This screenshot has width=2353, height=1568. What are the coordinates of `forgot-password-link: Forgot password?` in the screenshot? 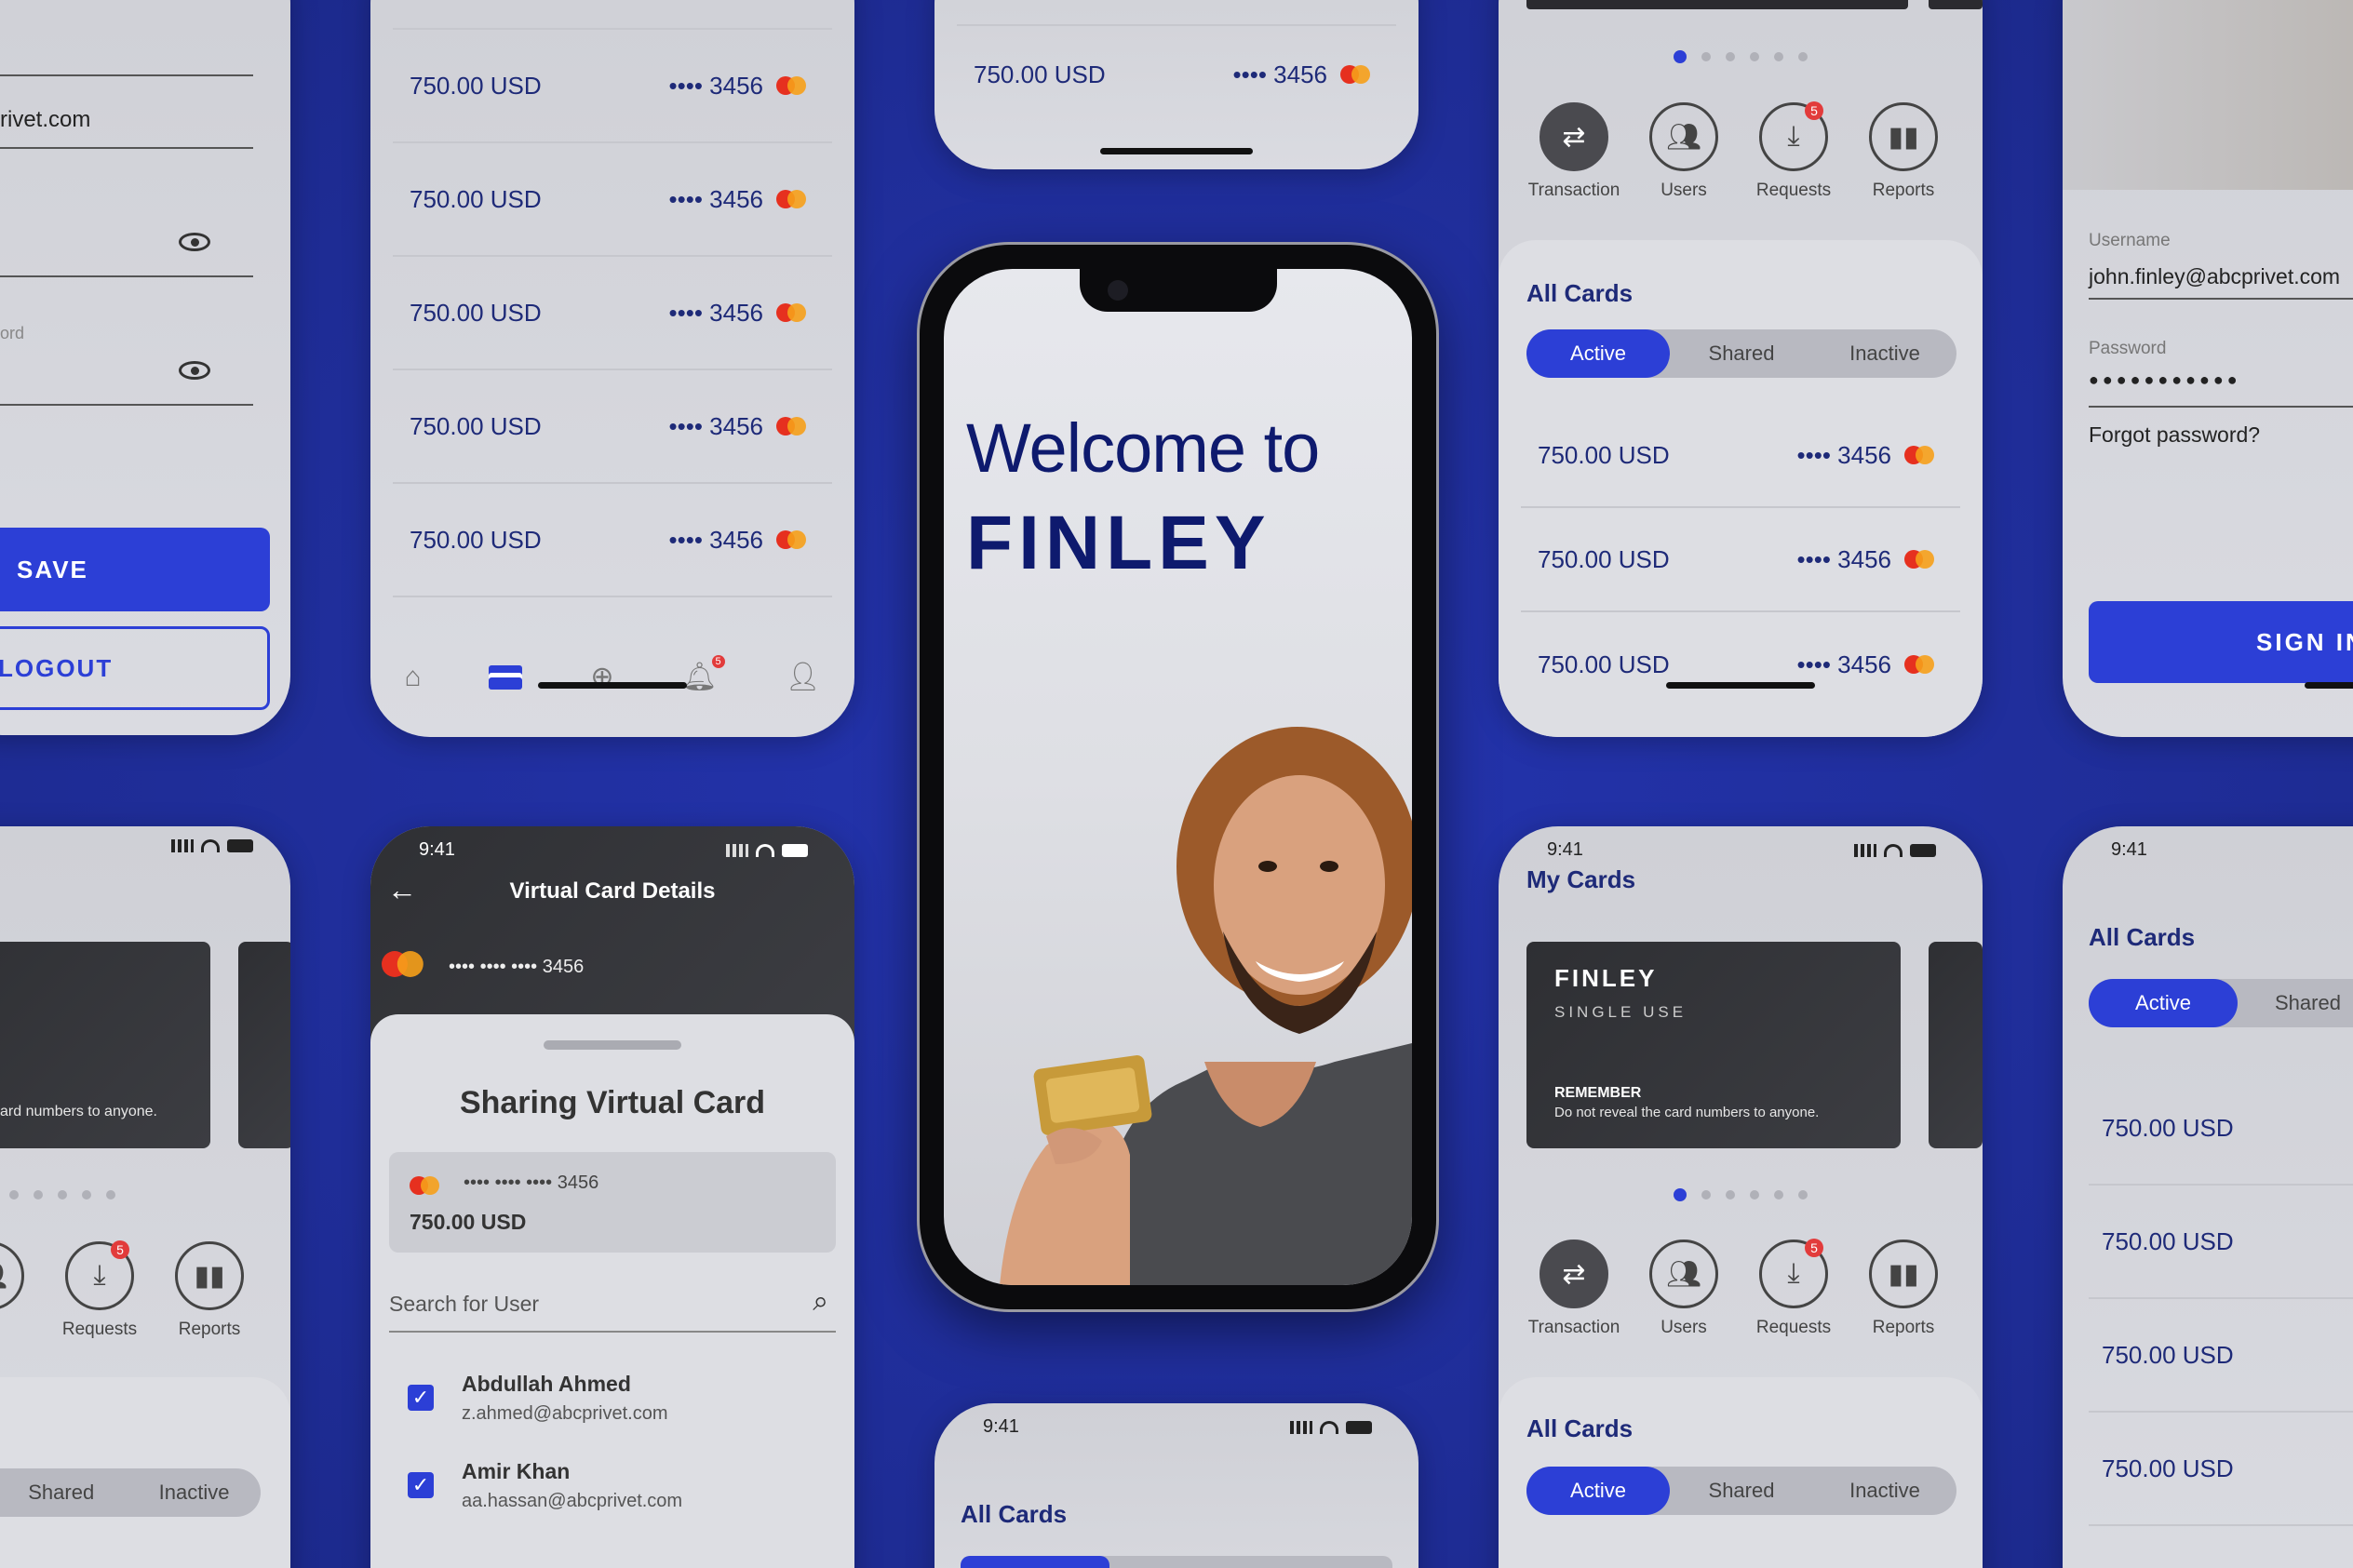 It's located at (2174, 435).